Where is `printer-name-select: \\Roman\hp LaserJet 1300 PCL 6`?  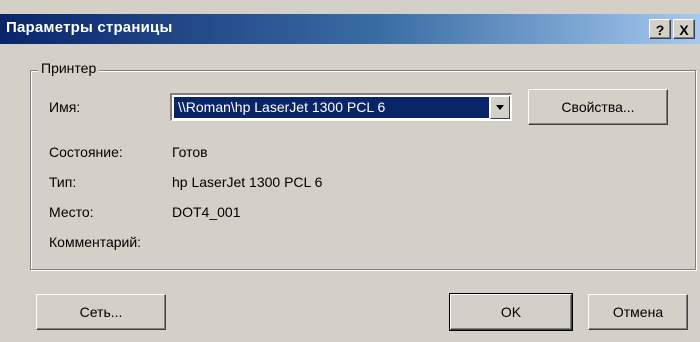
printer-name-select: \\Roman\hp LaserJet 1300 PCL 6 is located at coordinates (341, 107).